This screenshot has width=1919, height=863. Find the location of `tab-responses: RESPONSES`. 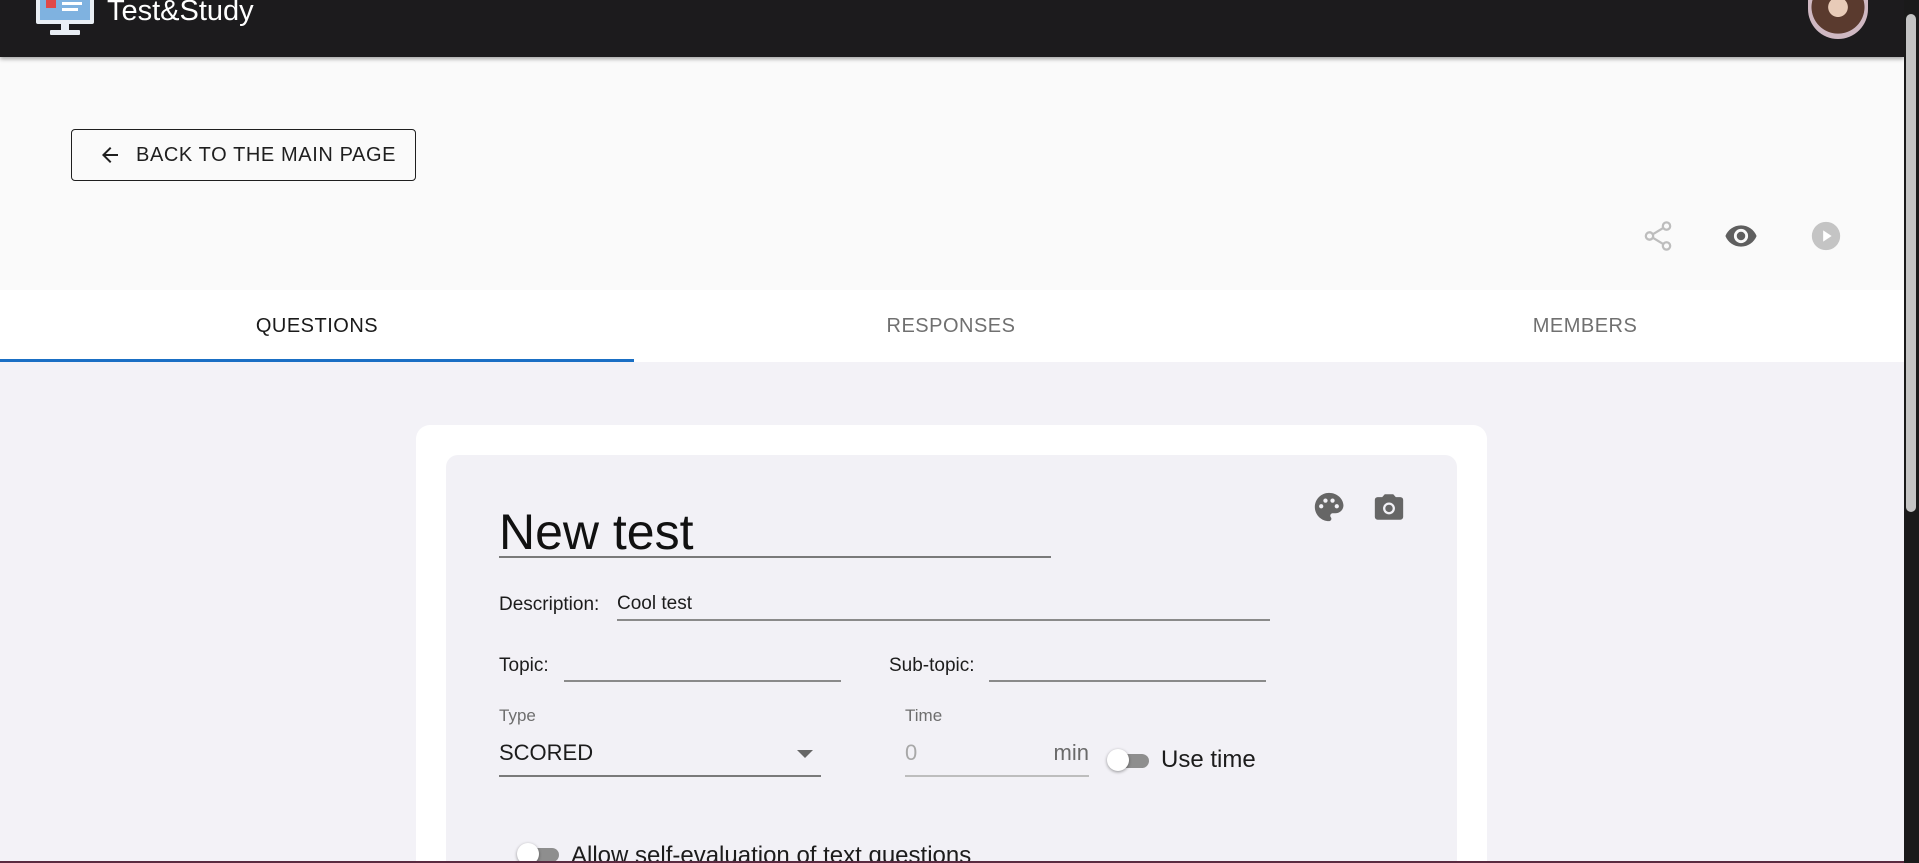

tab-responses: RESPONSES is located at coordinates (951, 326).